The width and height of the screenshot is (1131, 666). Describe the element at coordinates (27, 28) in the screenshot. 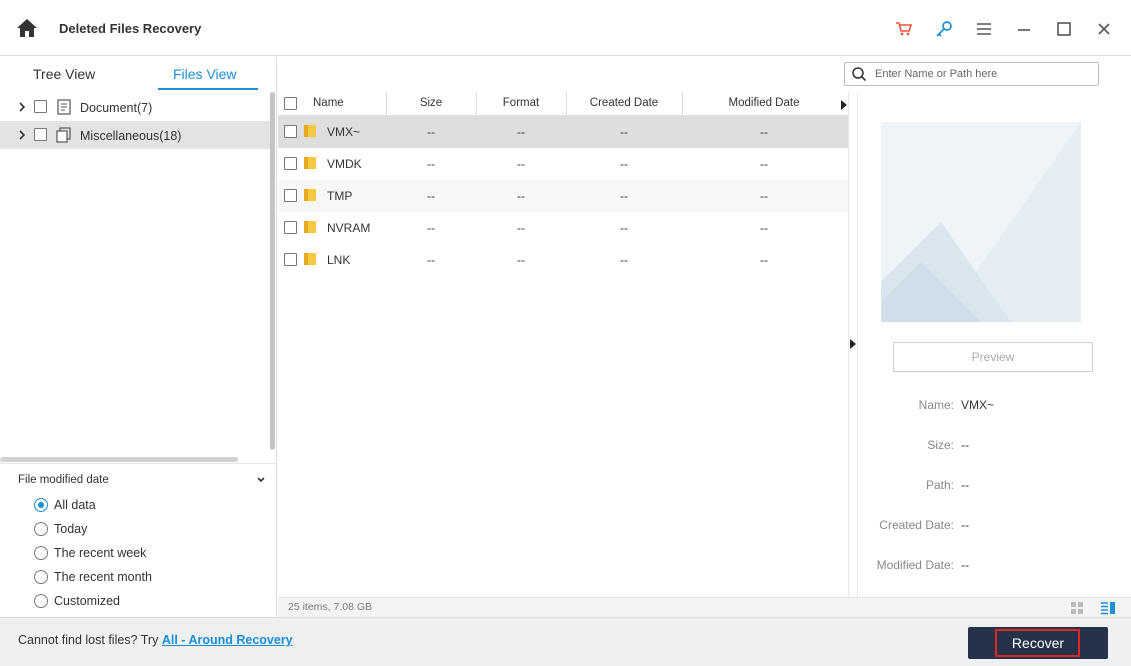

I see `home-icon` at that location.